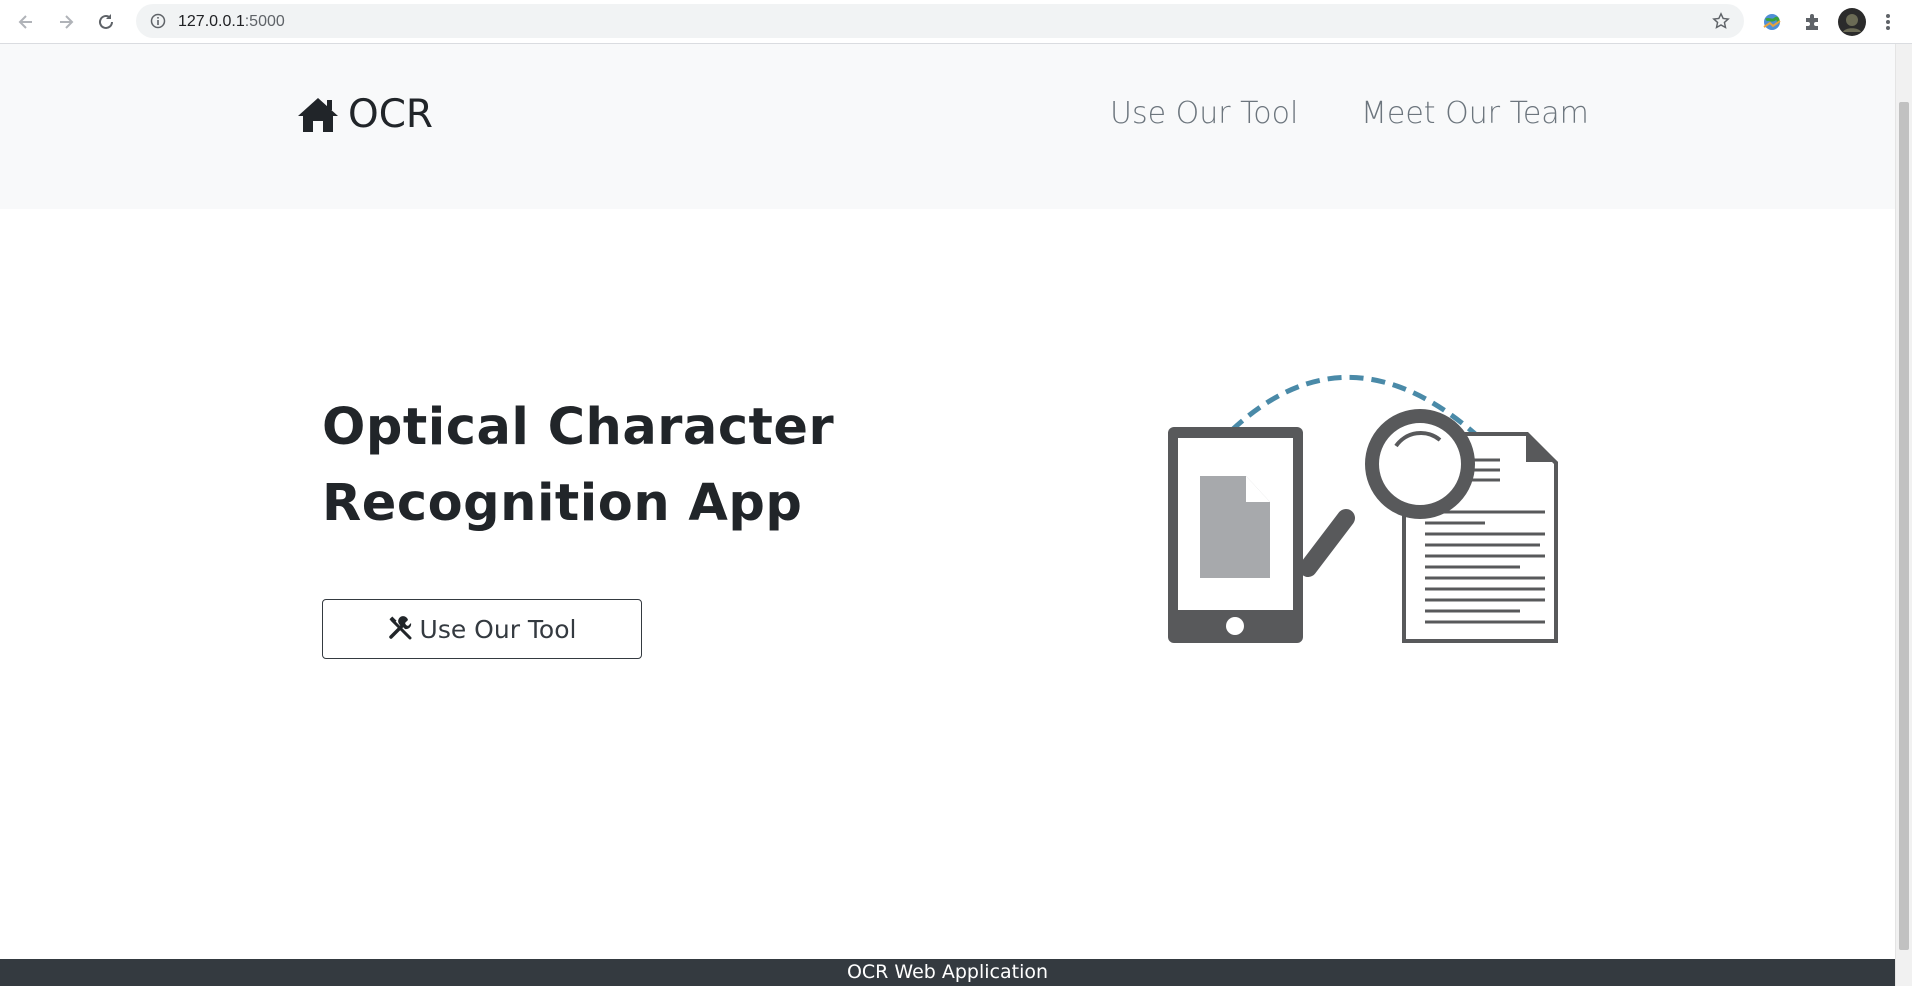  I want to click on ocr-illustration, so click(1363, 509).